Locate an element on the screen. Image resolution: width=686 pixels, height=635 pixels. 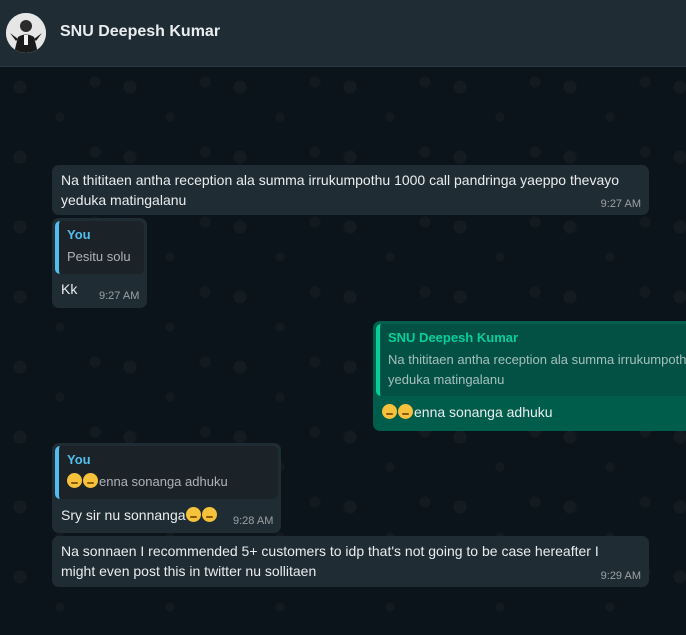
person-avatar-icon is located at coordinates (26, 33).